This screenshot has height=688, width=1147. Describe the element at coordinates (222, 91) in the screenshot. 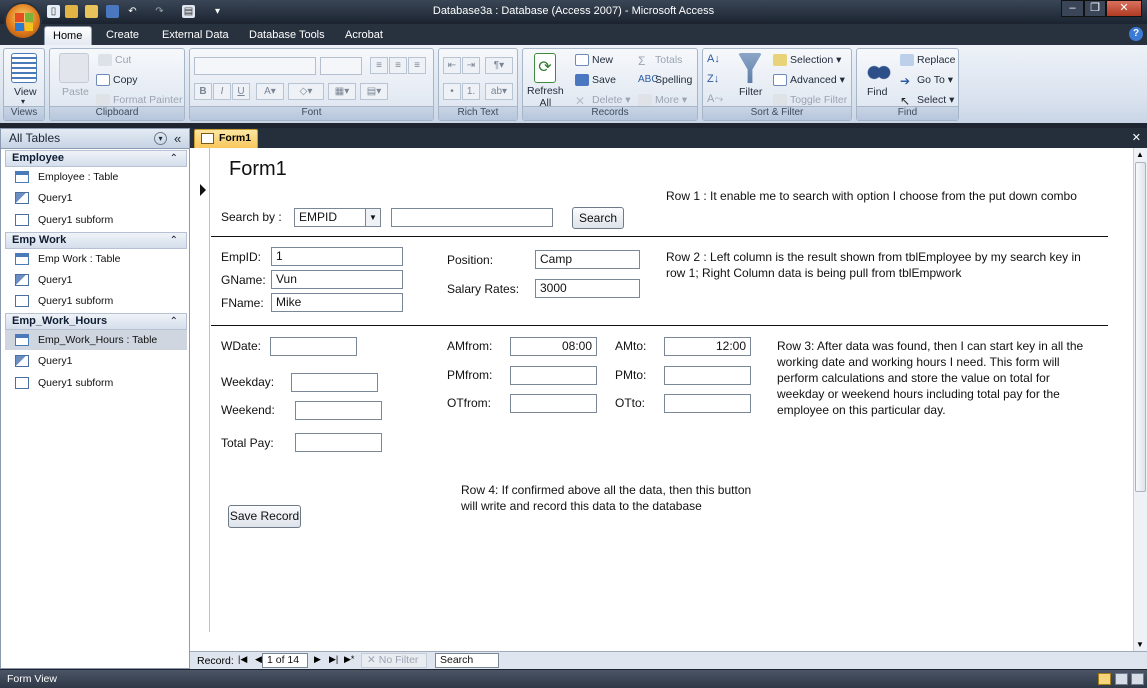

I see `italic-icon: I` at that location.